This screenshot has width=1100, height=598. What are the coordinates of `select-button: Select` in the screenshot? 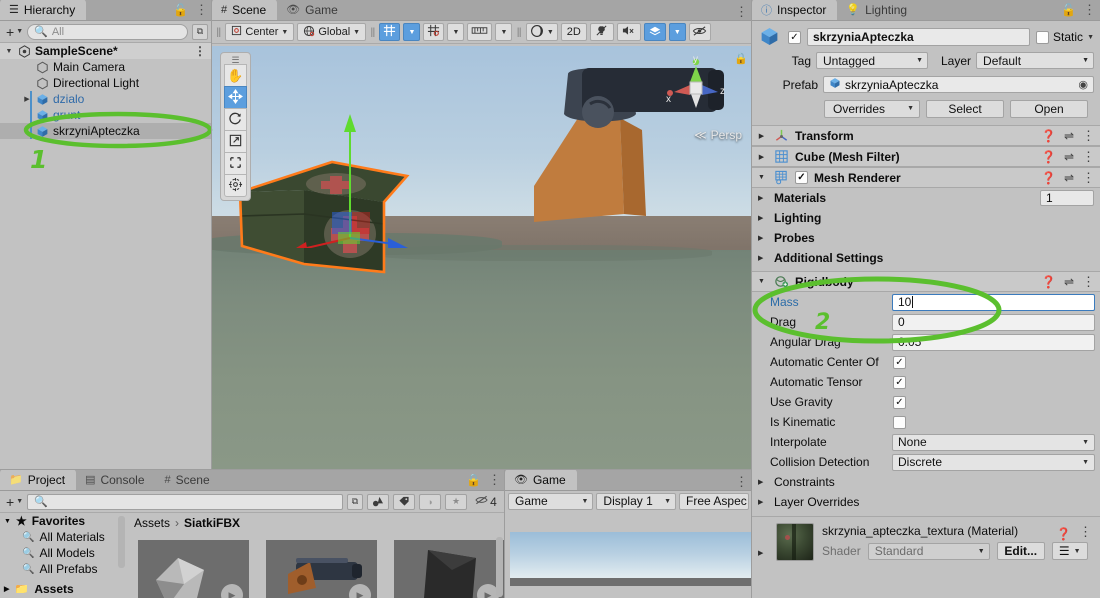 It's located at (965, 108).